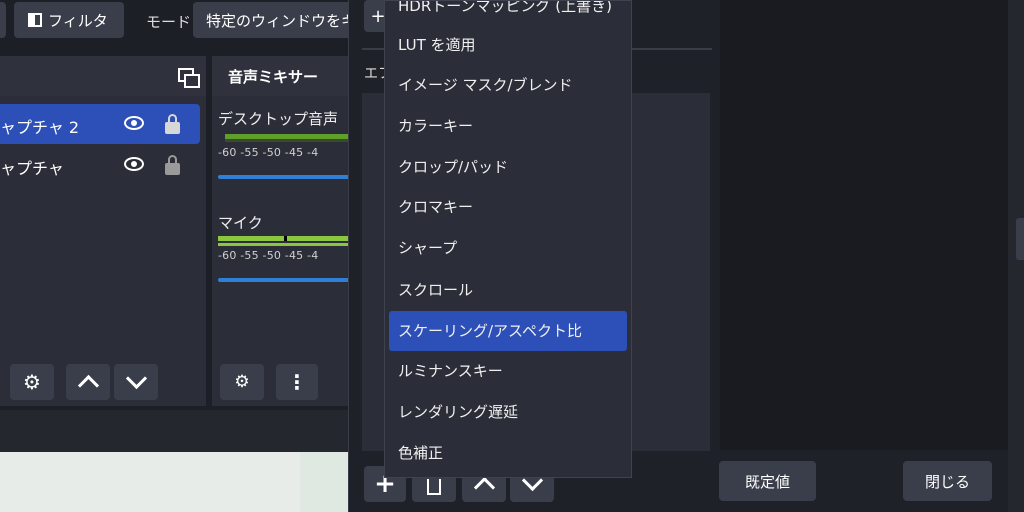 This screenshot has height=512, width=1024. What do you see at coordinates (281, 20) in the screenshot?
I see `mode-select-value: 特定のウィンドウをキ` at bounding box center [281, 20].